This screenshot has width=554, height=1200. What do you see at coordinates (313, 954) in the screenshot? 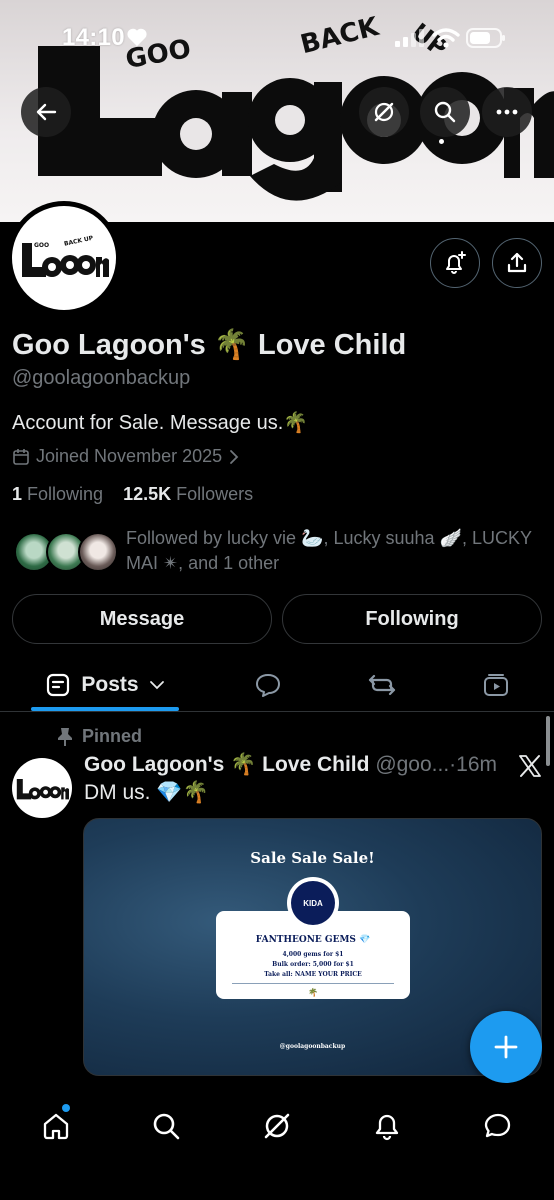
I see `card-line: 4,000 gems for $1` at bounding box center [313, 954].